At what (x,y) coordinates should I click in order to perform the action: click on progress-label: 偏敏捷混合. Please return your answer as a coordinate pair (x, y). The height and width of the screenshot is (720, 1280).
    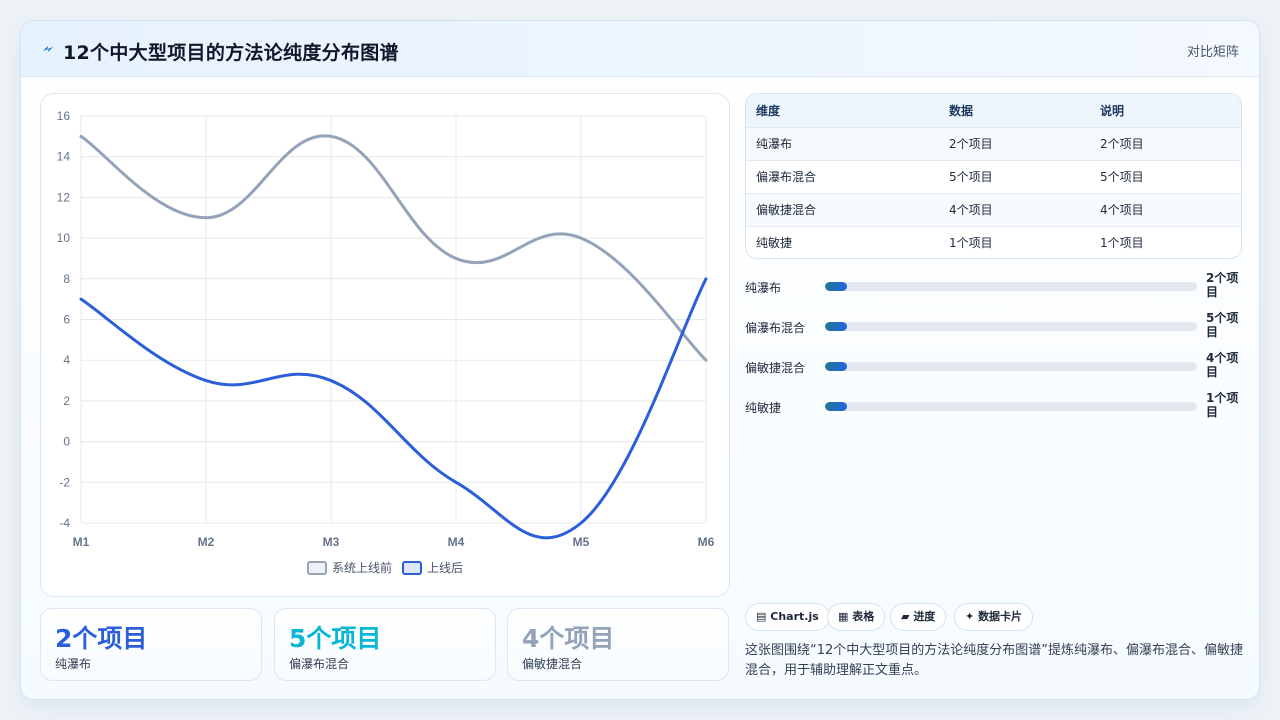
    Looking at the image, I should click on (775, 368).